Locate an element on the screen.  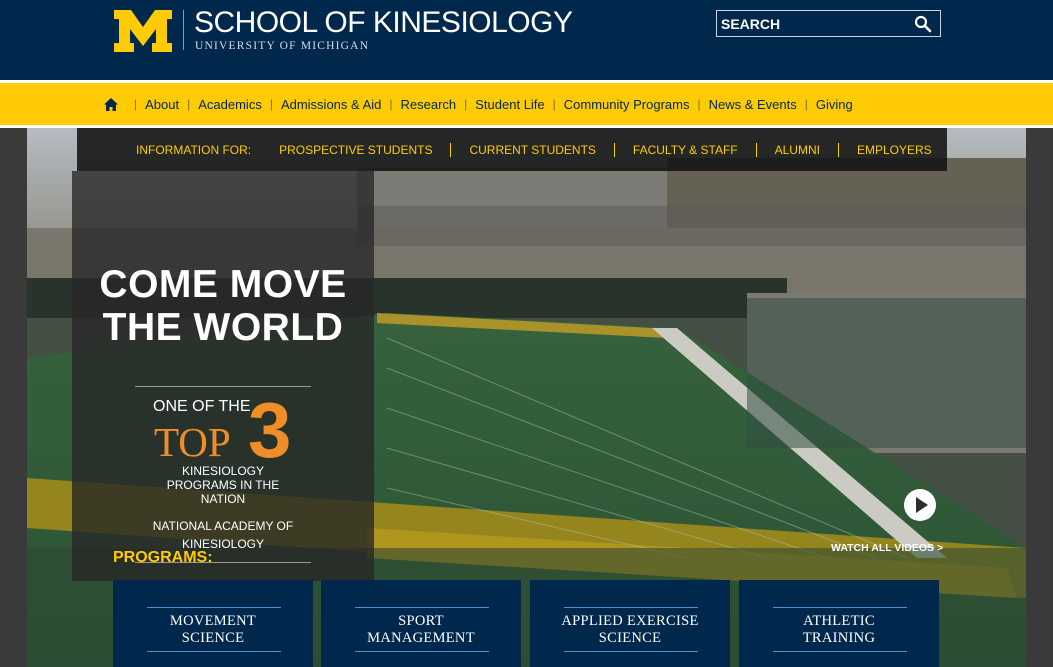
play-video-button is located at coordinates (920, 505).